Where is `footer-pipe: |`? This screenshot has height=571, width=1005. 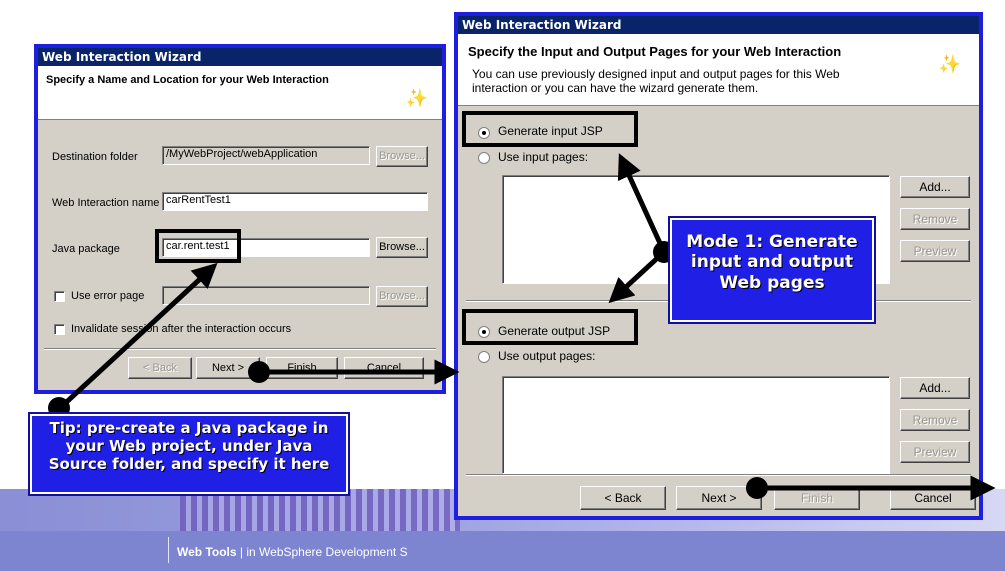
footer-pipe: | is located at coordinates (241, 552).